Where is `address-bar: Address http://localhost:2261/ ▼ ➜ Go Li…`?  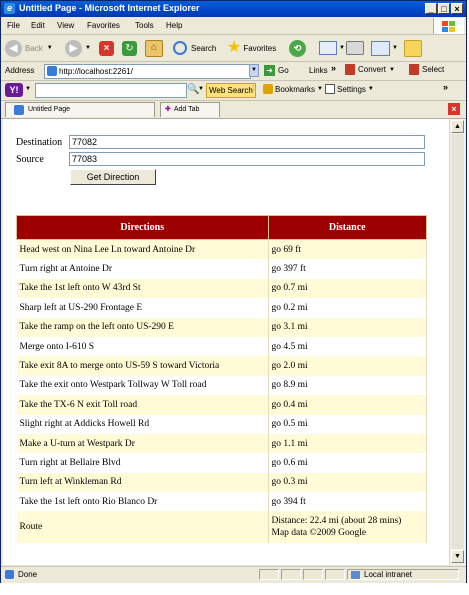 address-bar: Address http://localhost:2261/ ▼ ➜ Go Li… is located at coordinates (233, 71).